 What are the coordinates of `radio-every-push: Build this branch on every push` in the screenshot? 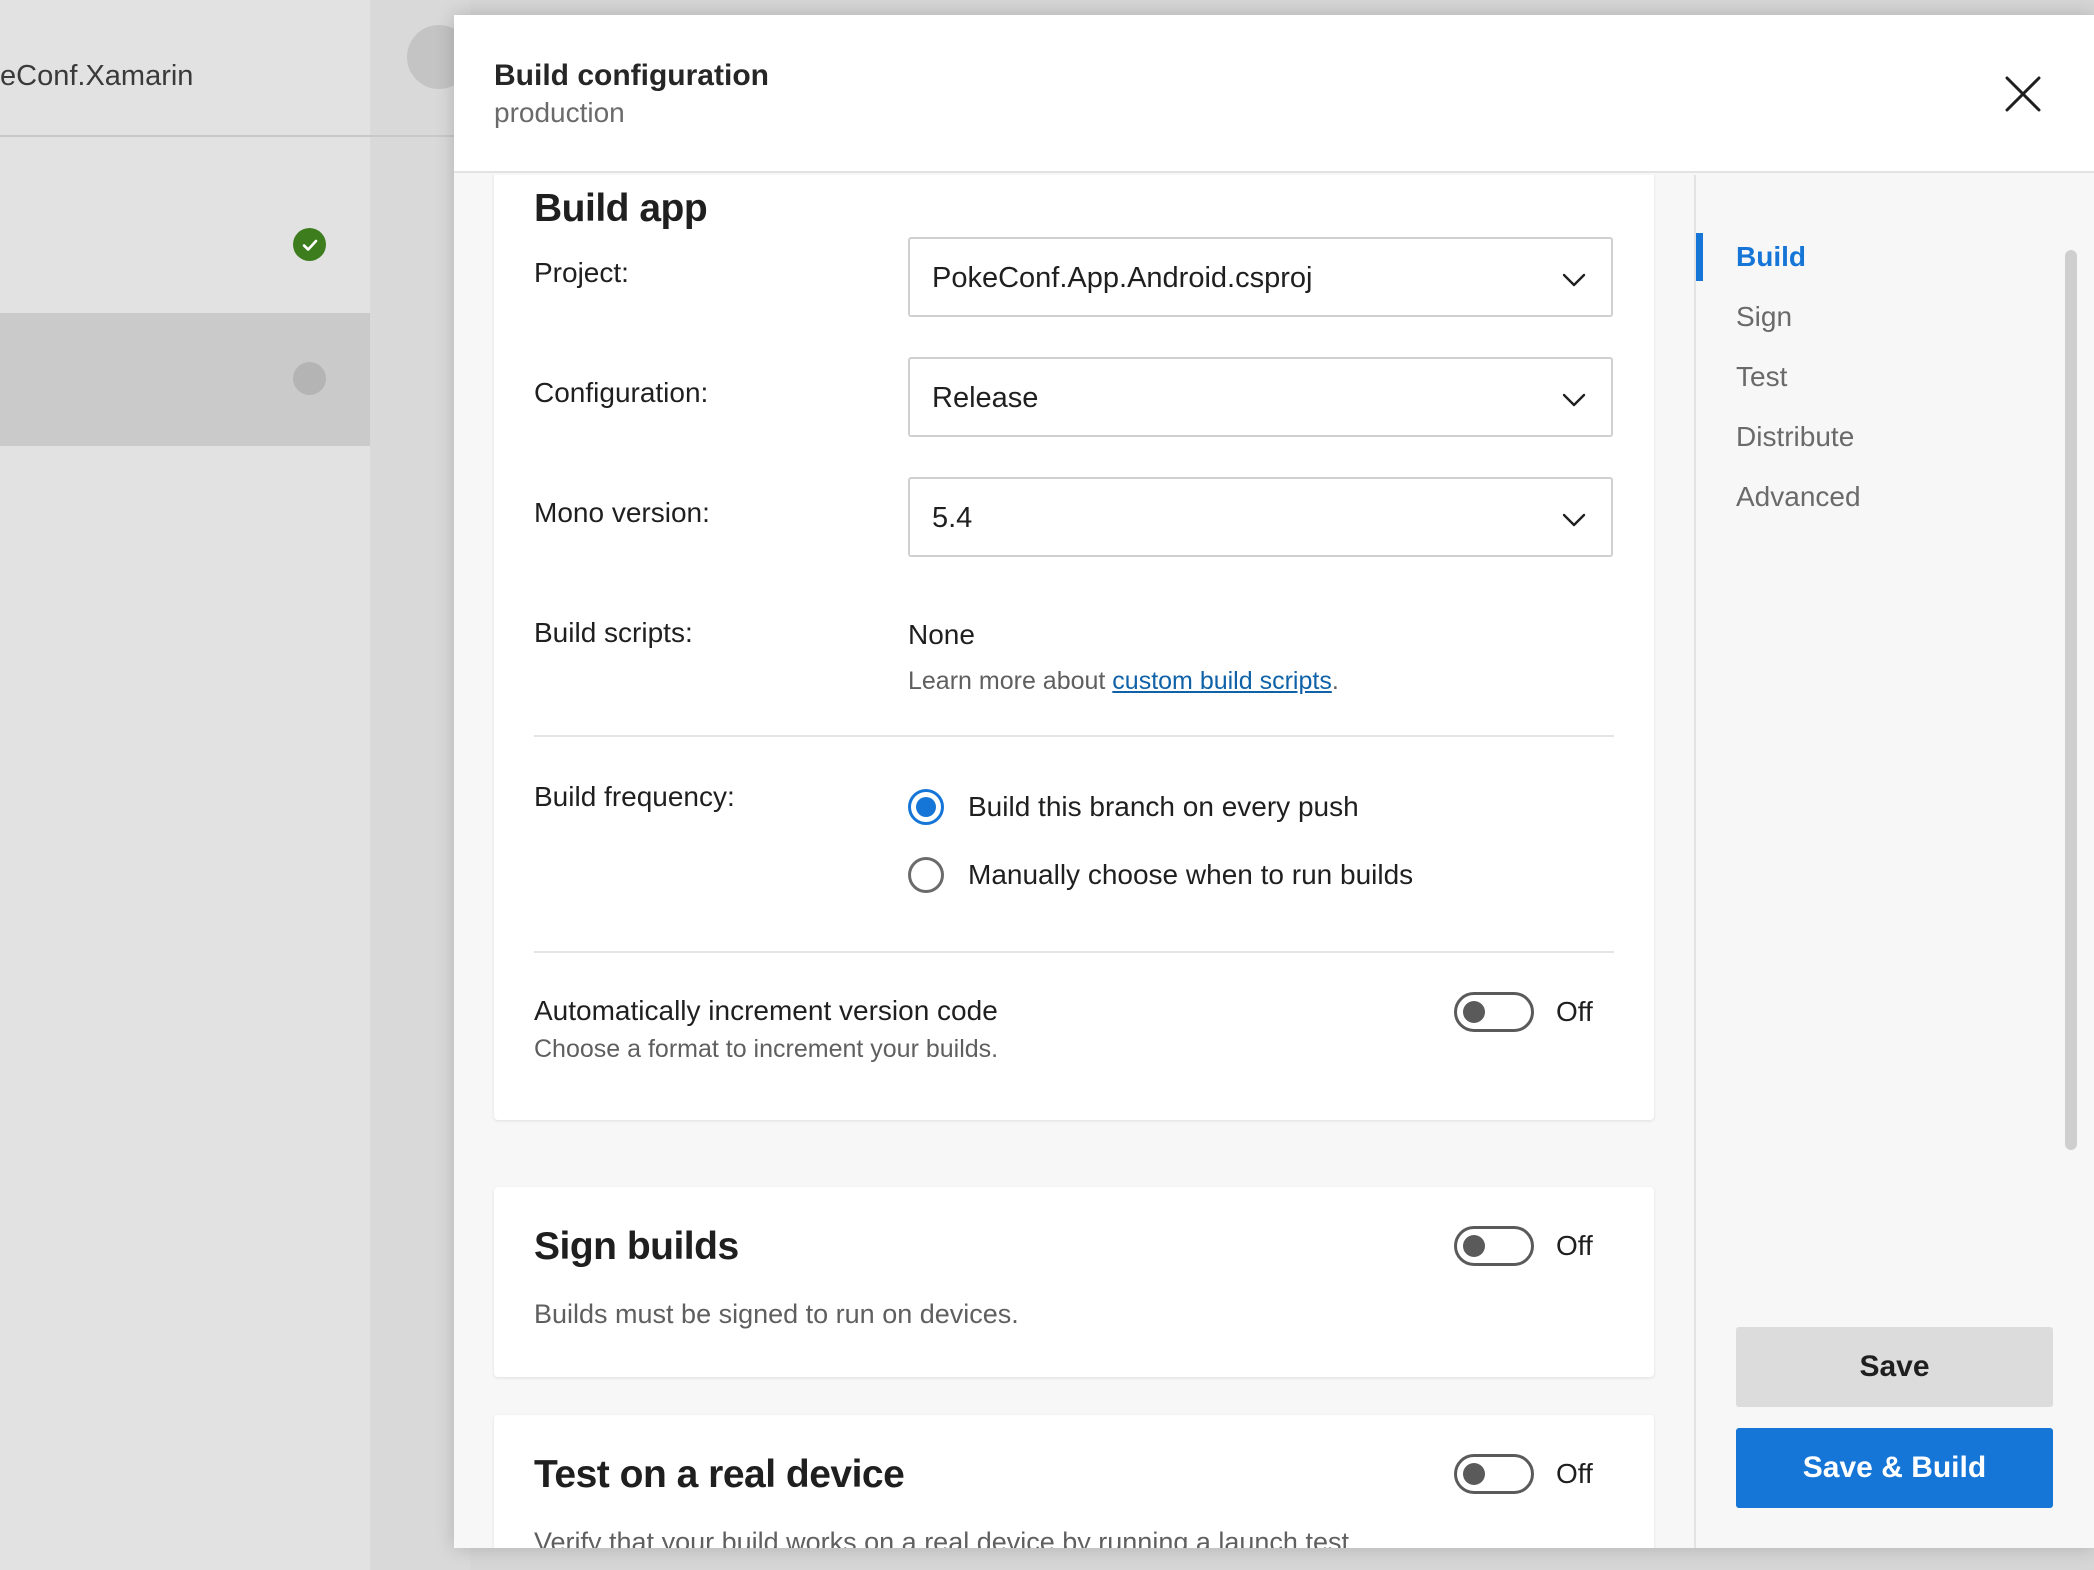 It's located at (1133, 807).